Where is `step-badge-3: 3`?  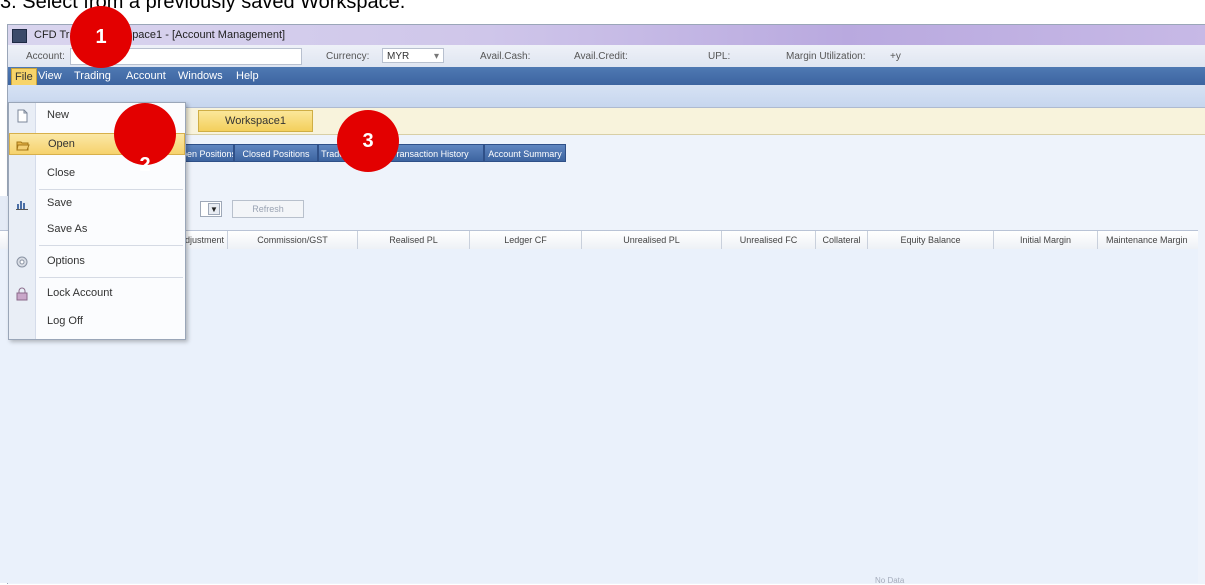 step-badge-3: 3 is located at coordinates (368, 141).